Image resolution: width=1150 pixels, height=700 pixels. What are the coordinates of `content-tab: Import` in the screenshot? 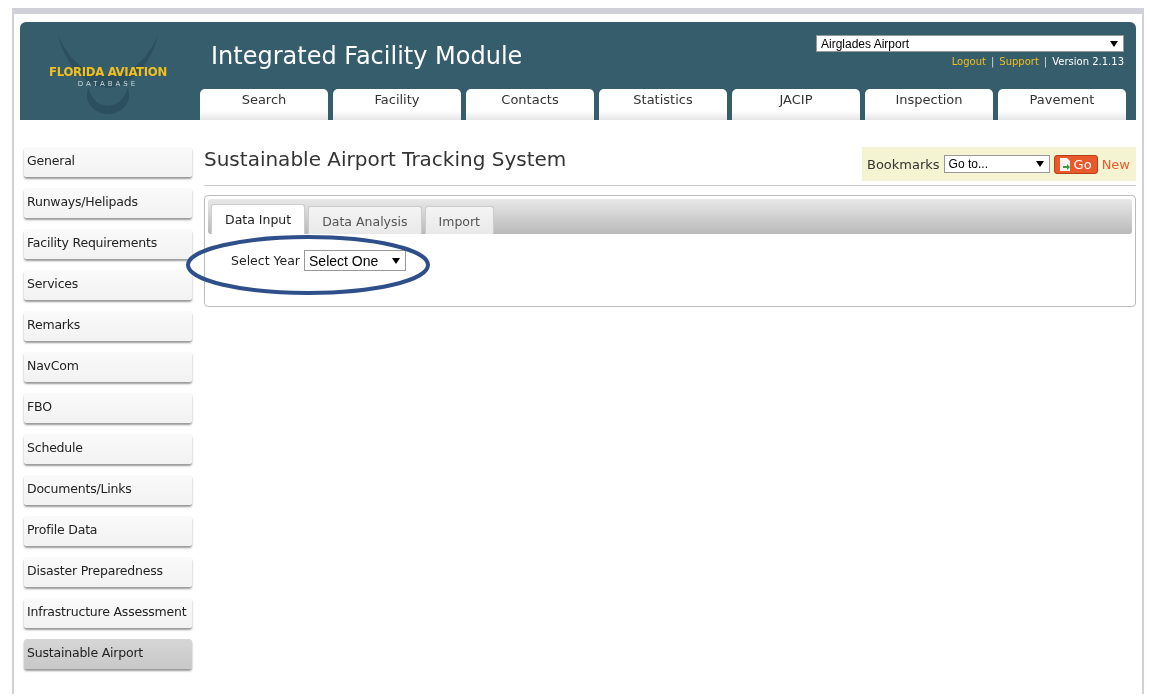 It's located at (459, 220).